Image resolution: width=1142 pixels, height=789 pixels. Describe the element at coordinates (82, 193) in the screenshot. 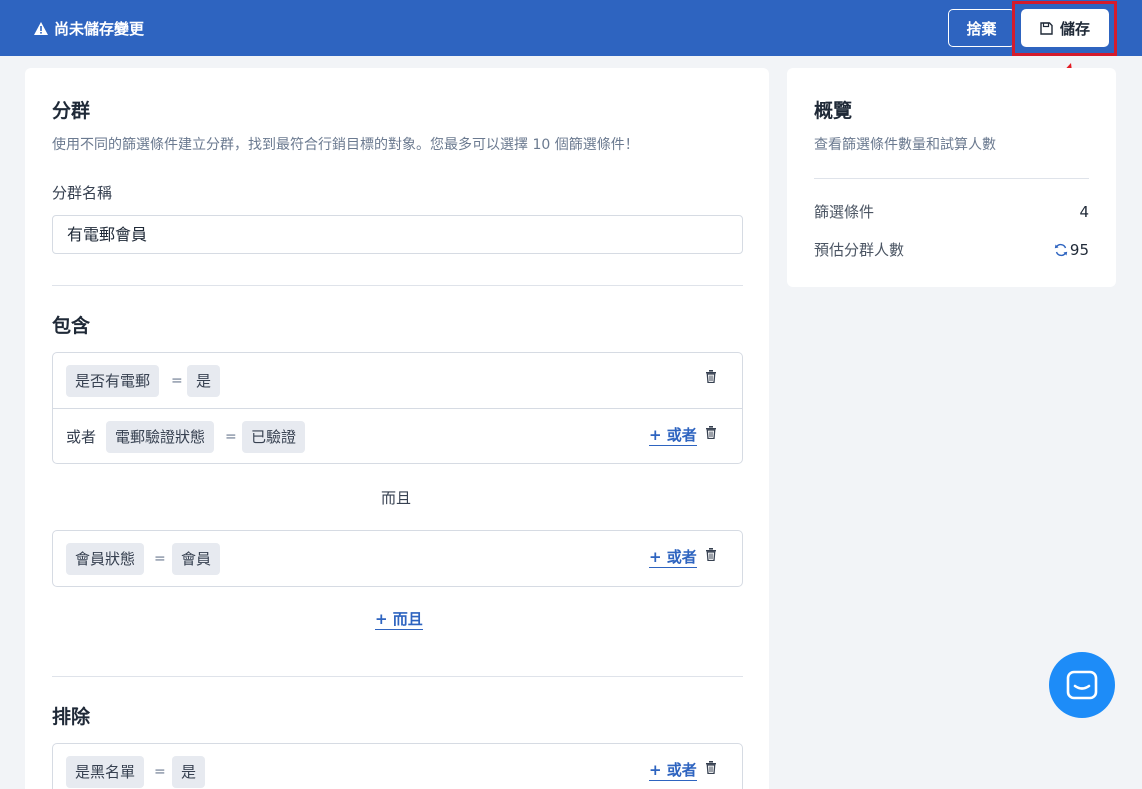

I see `segment-name-label: 分群名稱` at that location.